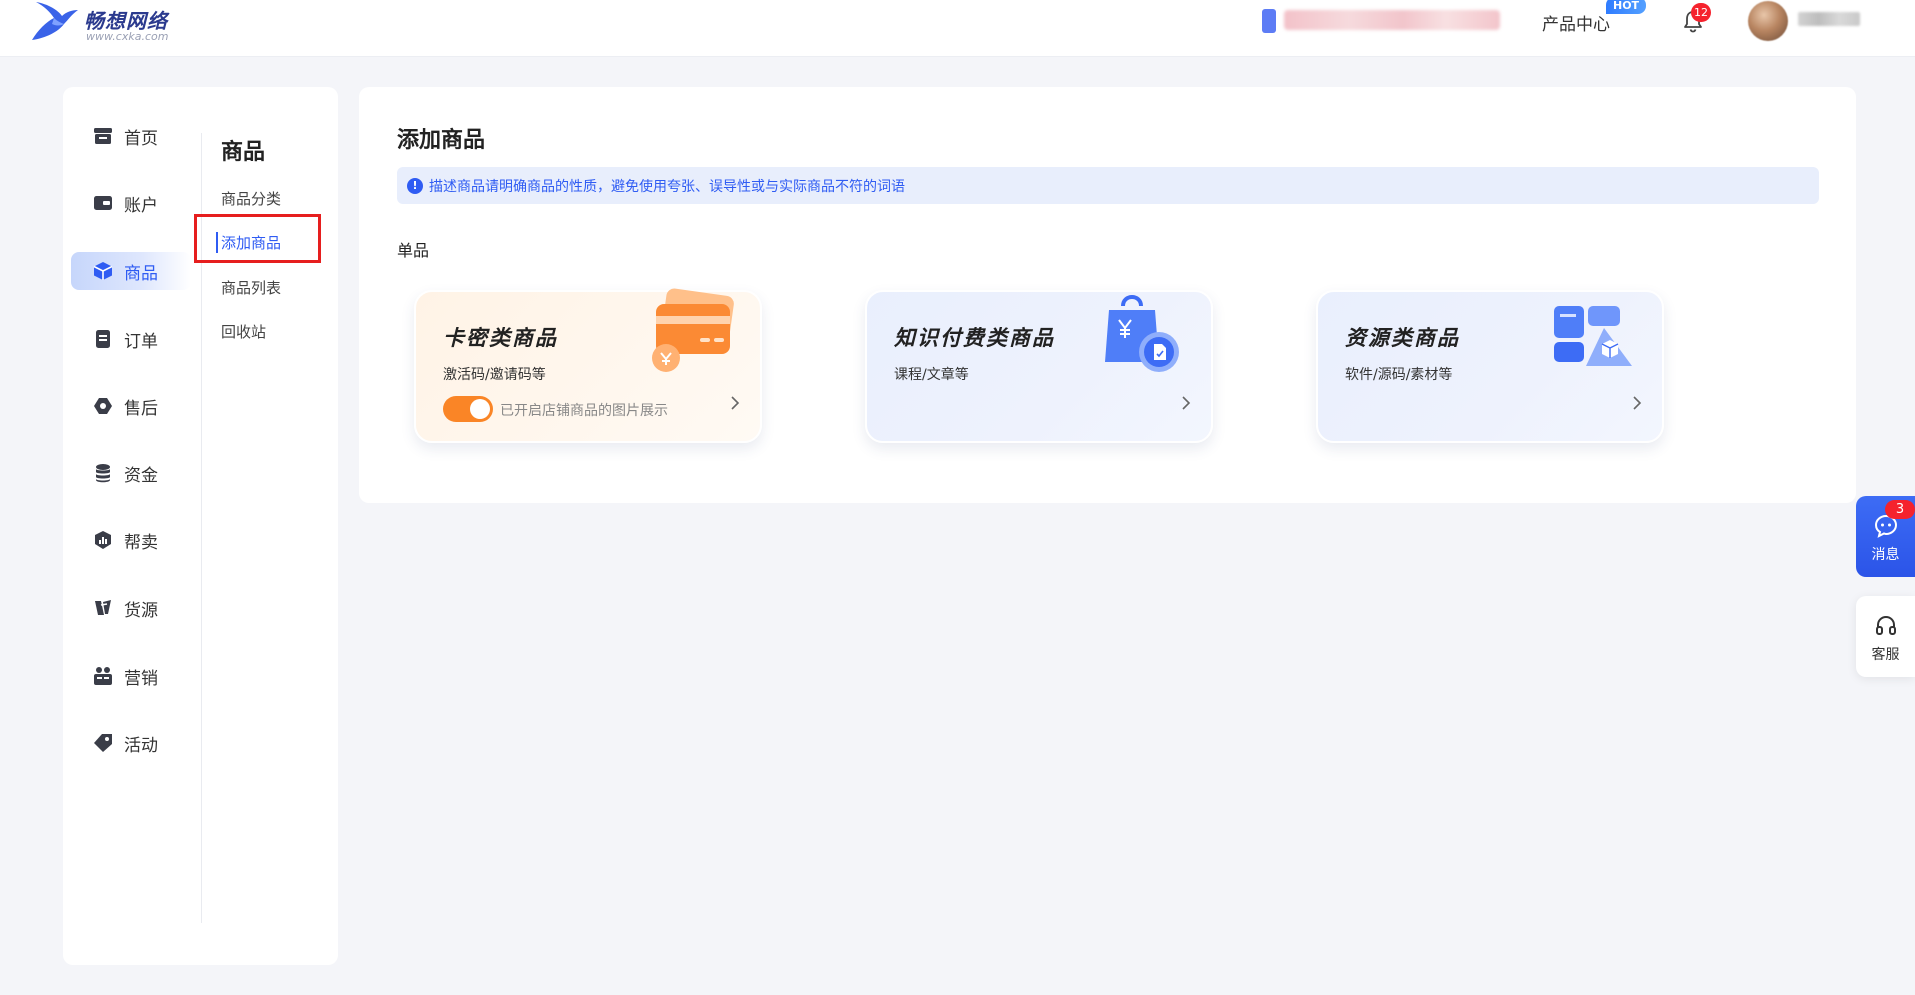 The width and height of the screenshot is (1915, 995). I want to click on sidebar-item-account: 账户, so click(131, 203).